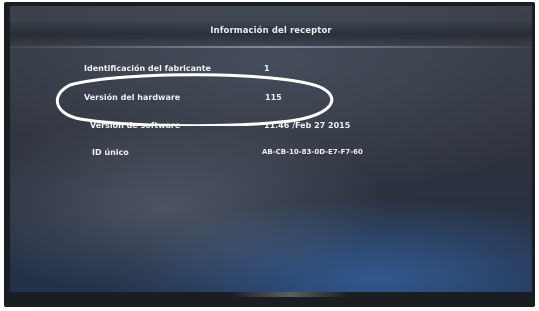 The height and width of the screenshot is (311, 539). Describe the element at coordinates (267, 68) in the screenshot. I see `manufacturer-id-value: 1` at that location.